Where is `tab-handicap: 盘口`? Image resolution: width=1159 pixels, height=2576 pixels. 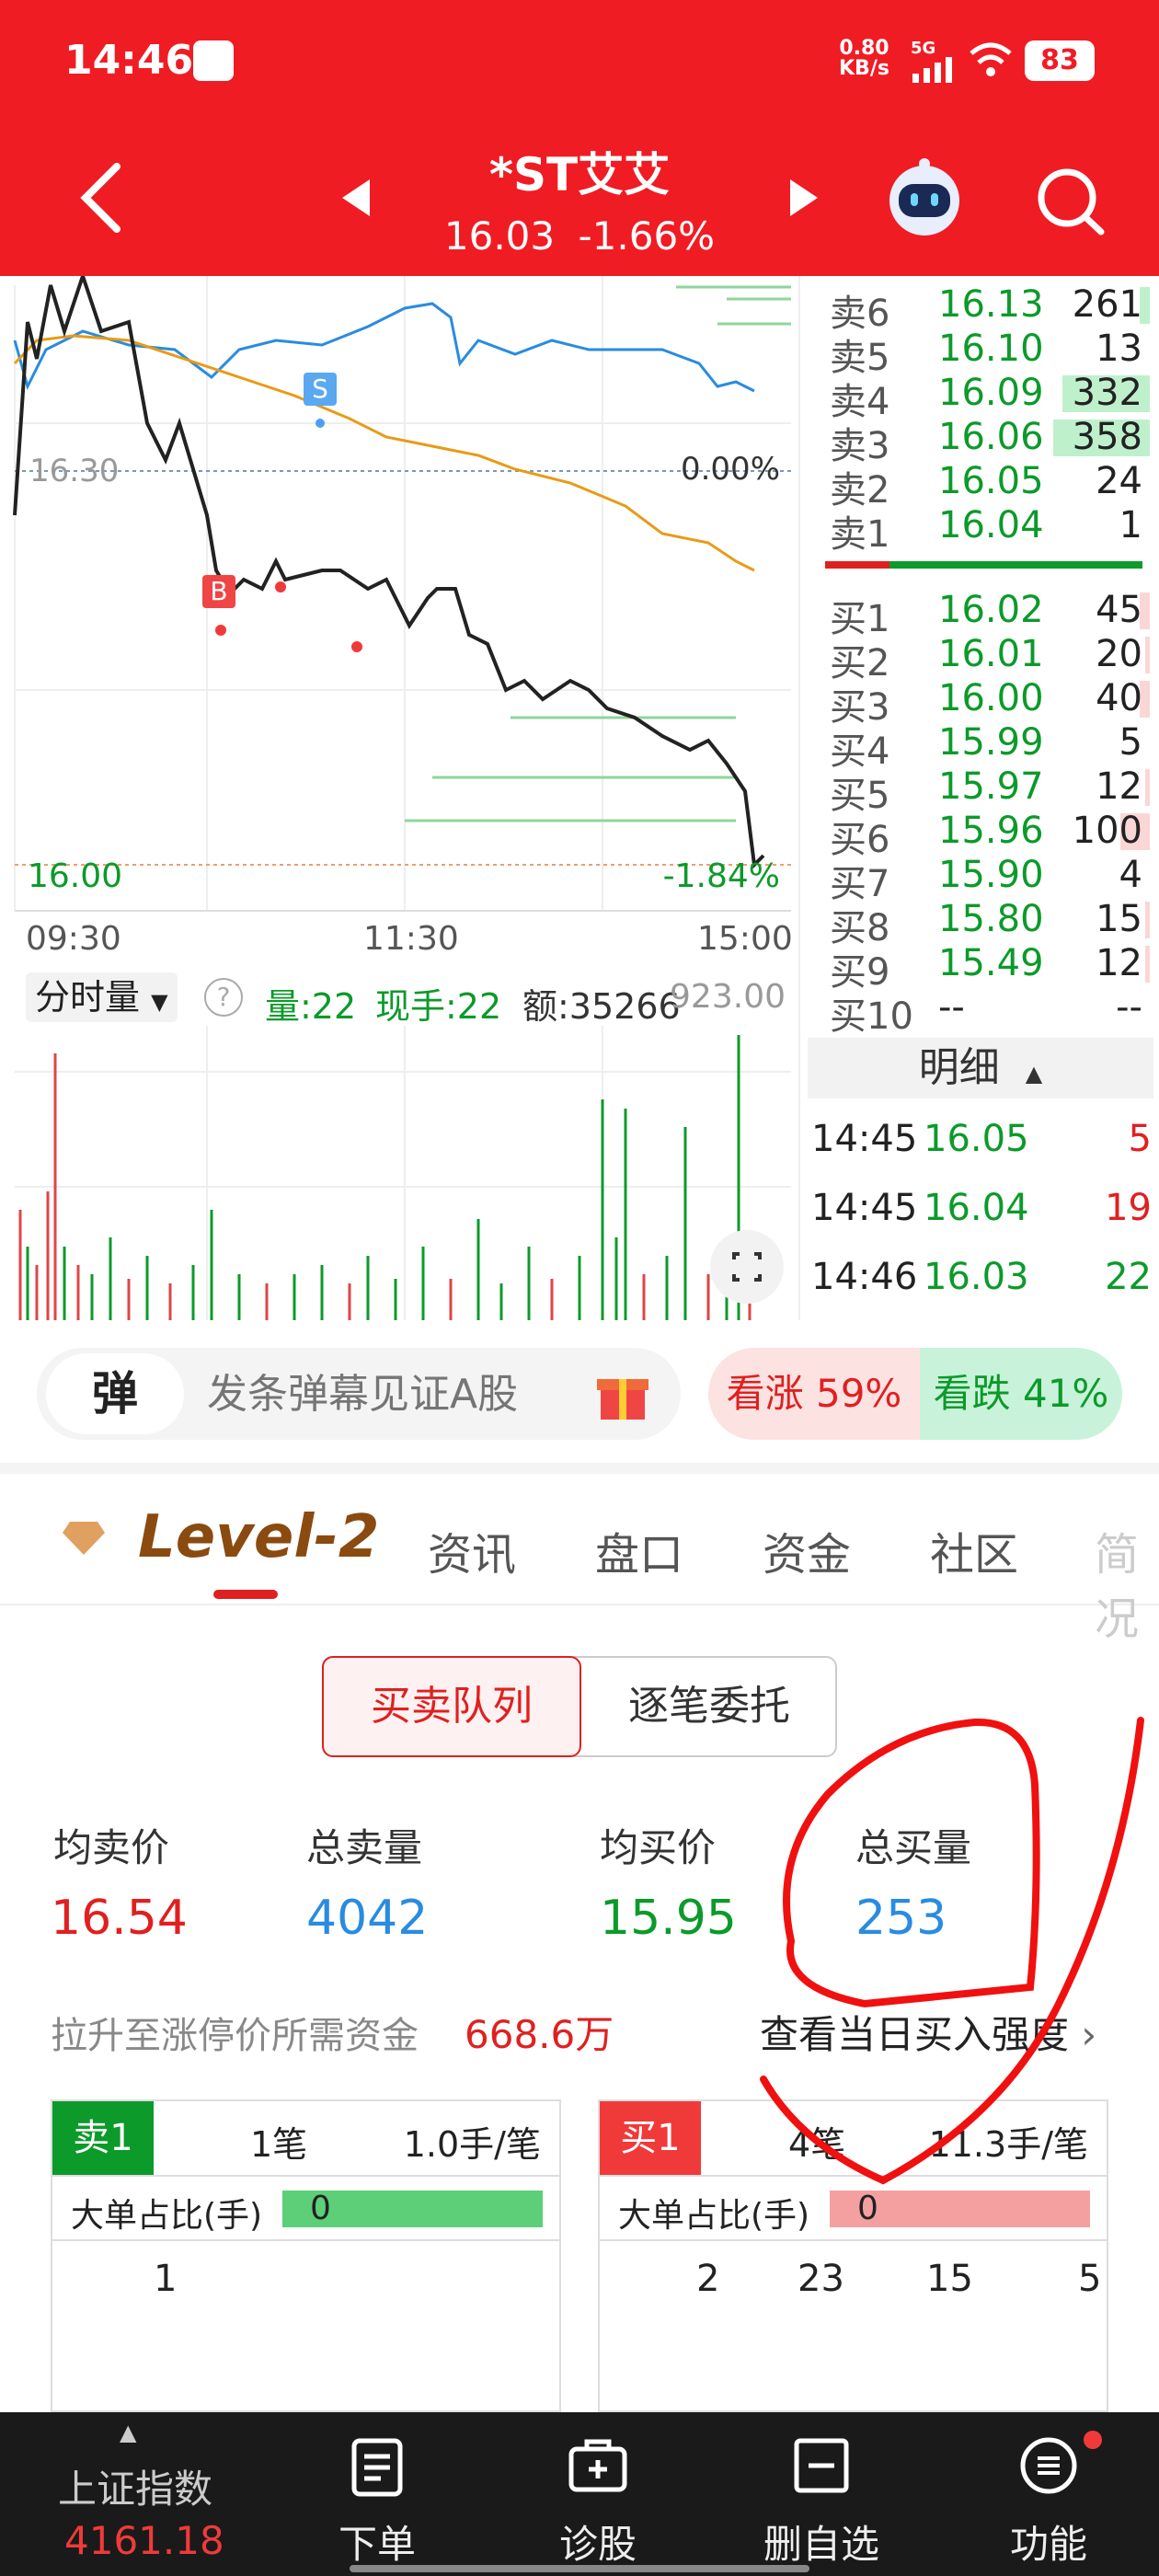 tab-handicap: 盘口 is located at coordinates (639, 1550).